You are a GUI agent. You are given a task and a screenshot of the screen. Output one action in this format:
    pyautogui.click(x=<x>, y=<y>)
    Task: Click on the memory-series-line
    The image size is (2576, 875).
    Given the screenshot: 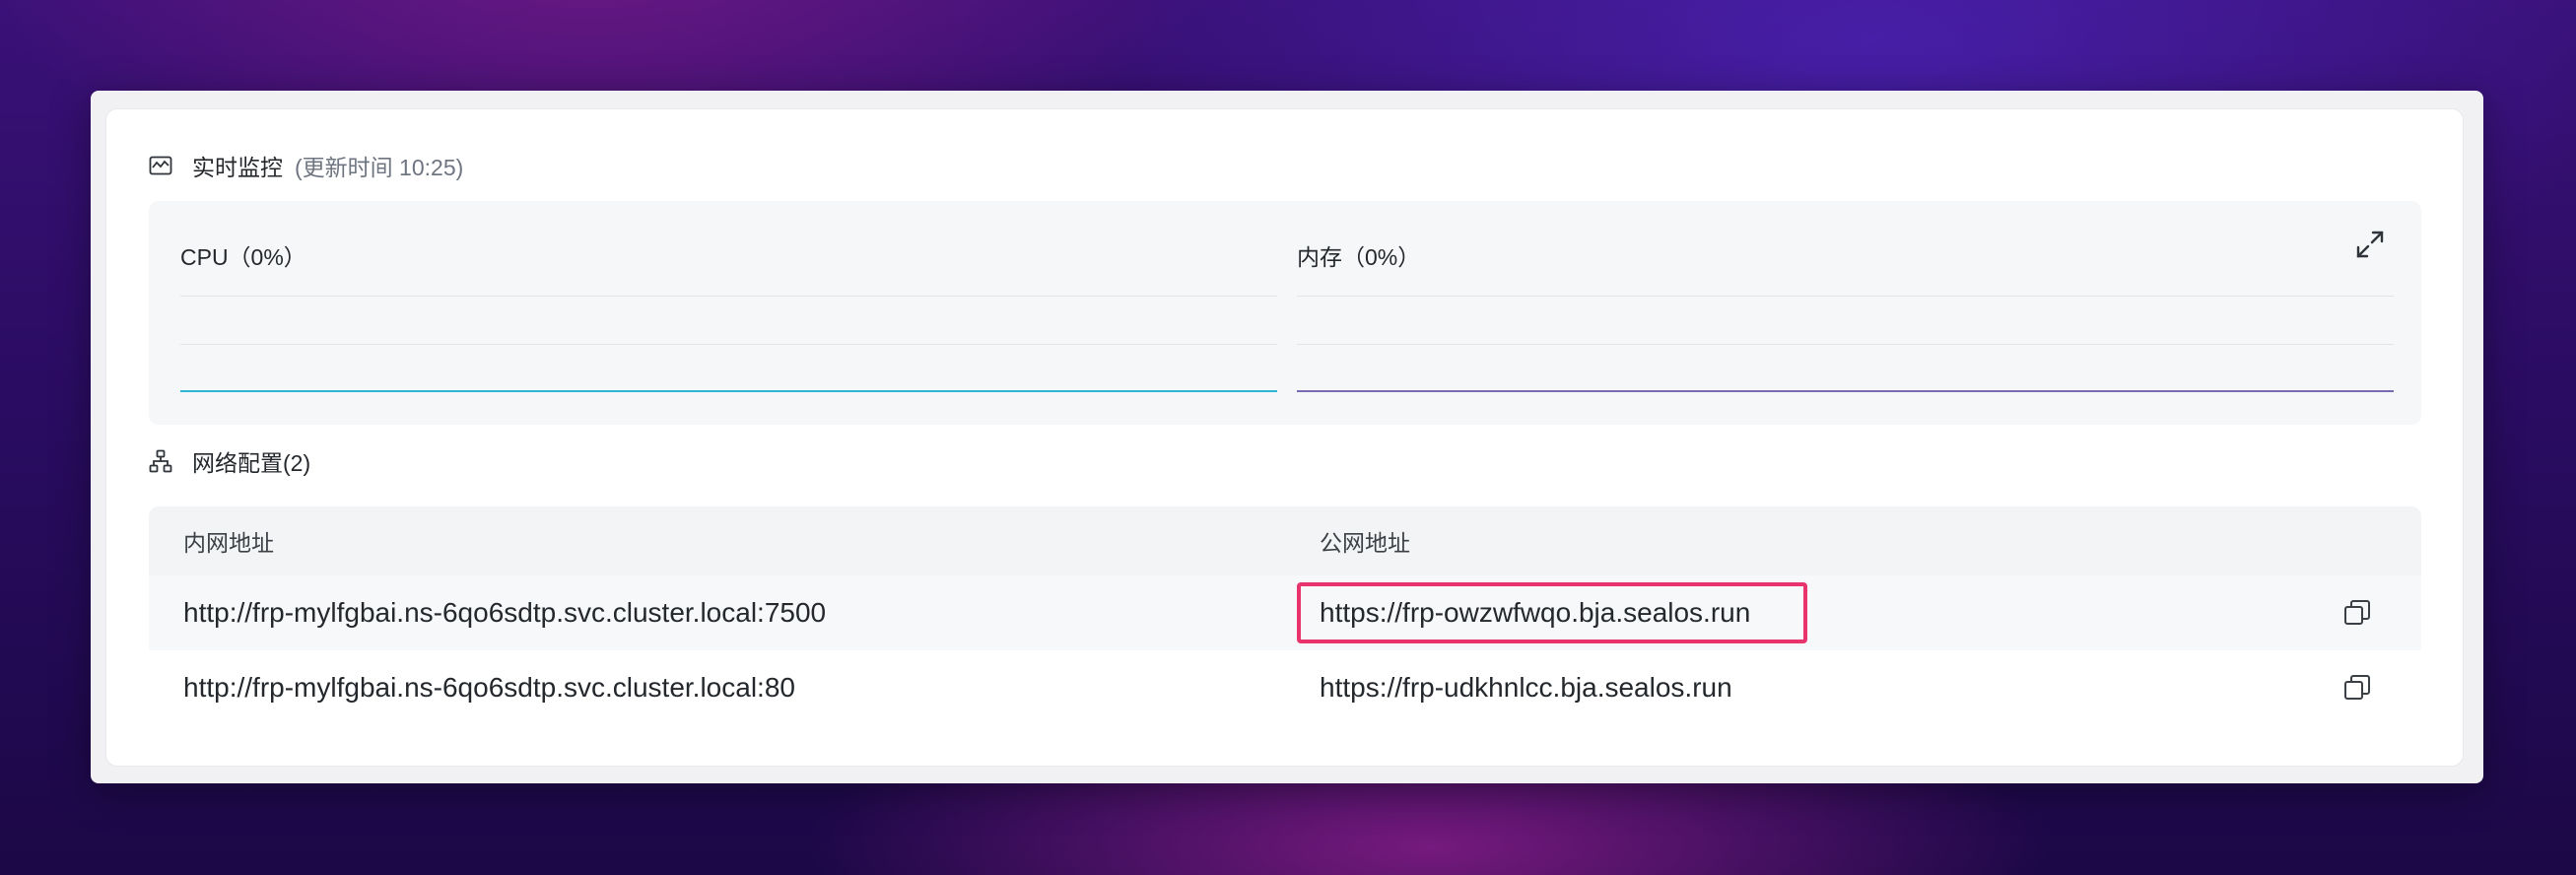 What is the action you would take?
    pyautogui.click(x=1846, y=391)
    